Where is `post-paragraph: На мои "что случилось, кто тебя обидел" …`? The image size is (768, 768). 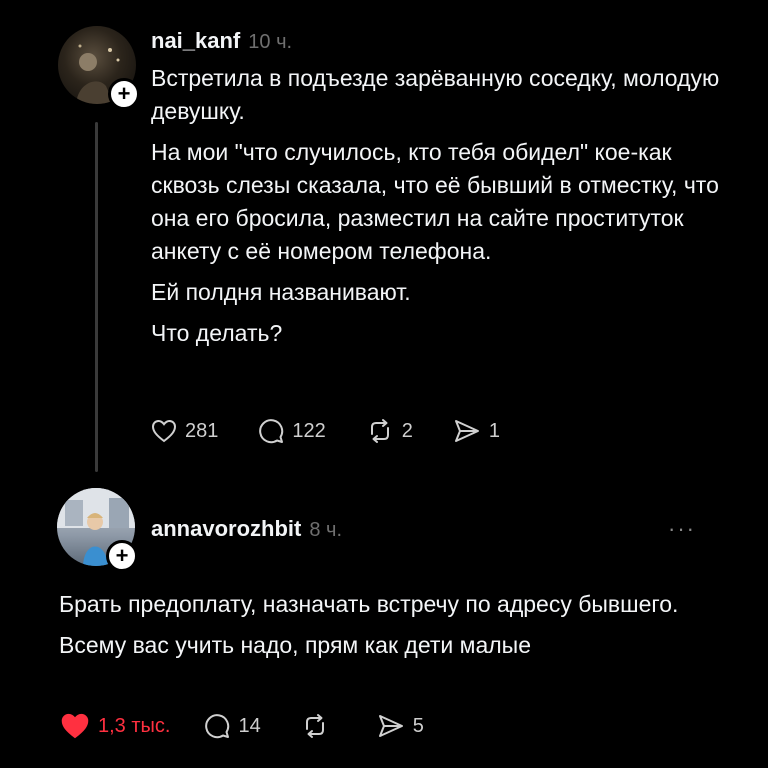
post-paragraph: На мои "что случилось, кто тебя обидел" … is located at coordinates (435, 201).